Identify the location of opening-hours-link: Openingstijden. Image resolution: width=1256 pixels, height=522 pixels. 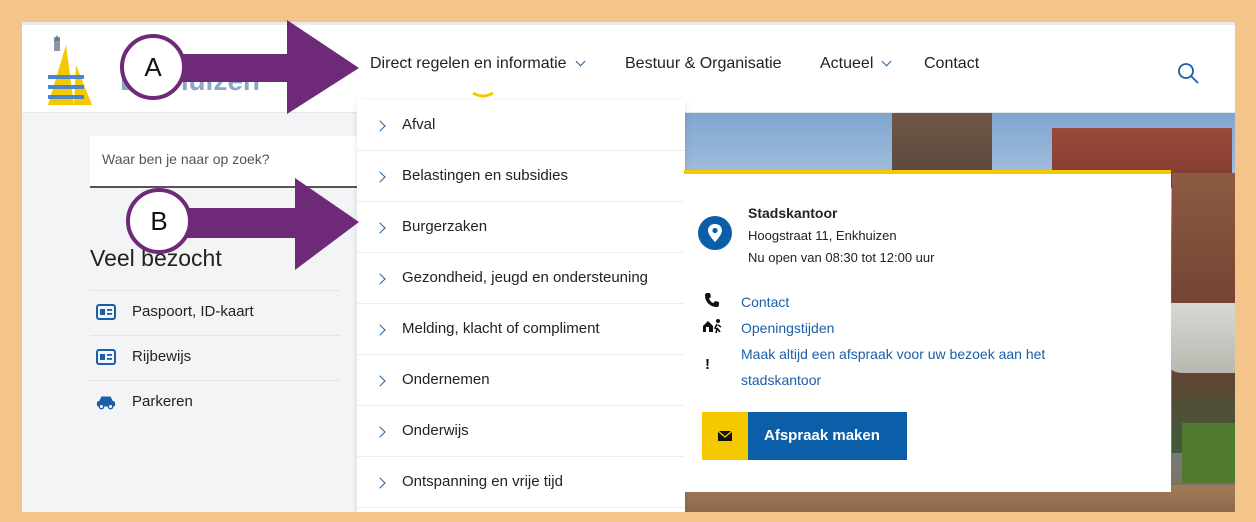
(787, 328).